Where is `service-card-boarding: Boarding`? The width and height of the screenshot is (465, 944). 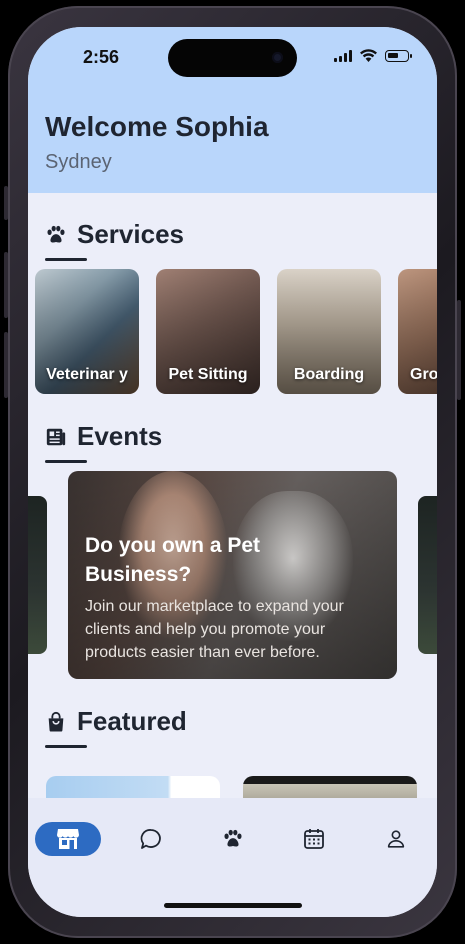 service-card-boarding: Boarding is located at coordinates (329, 331).